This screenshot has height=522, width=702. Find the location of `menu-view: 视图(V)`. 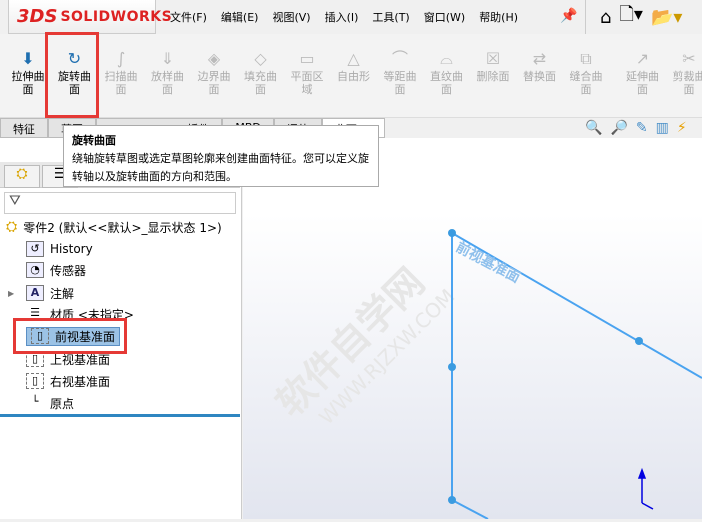

menu-view: 视图(V) is located at coordinates (291, 17).